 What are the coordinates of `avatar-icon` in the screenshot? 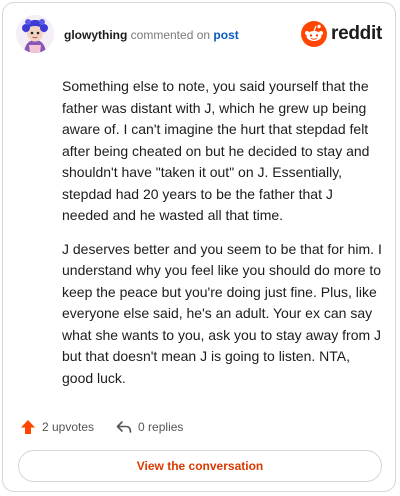 It's located at (35, 34).